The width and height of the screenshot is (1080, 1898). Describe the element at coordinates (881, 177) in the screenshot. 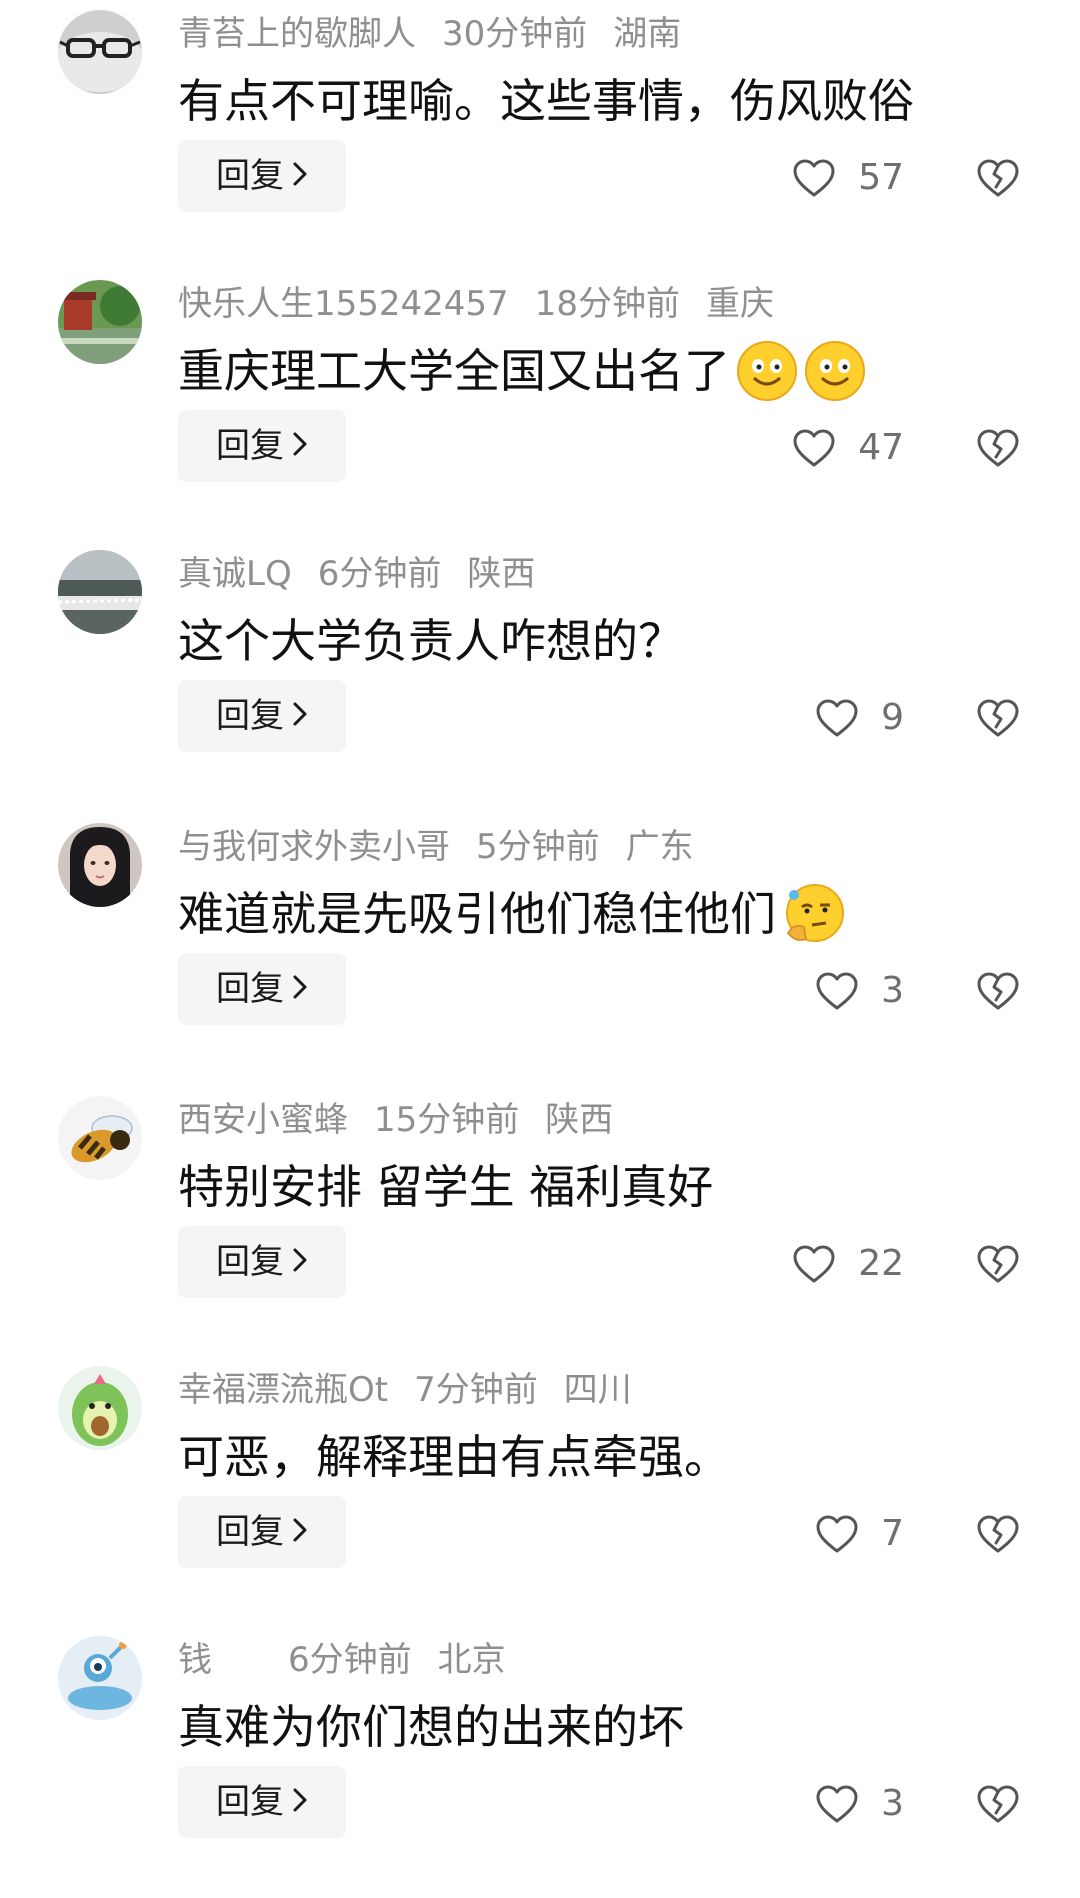

I see `like-count: 57` at that location.